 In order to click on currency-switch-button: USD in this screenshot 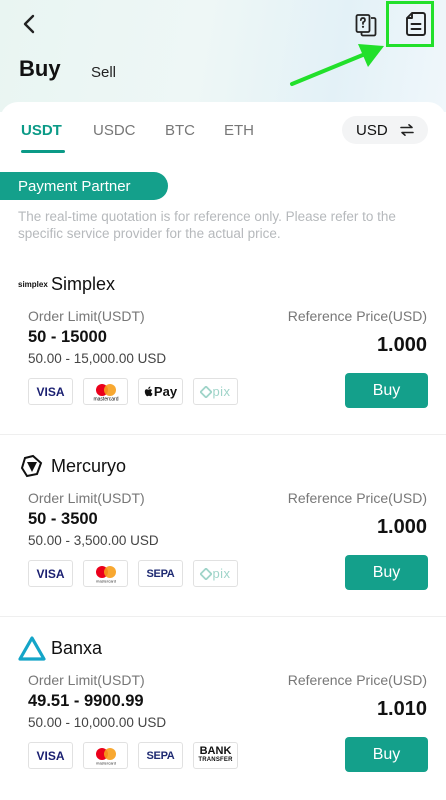, I will do `click(385, 130)`.